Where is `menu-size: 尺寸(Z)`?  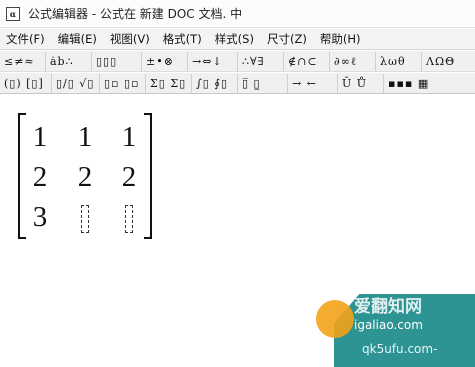 menu-size: 尺寸(Z) is located at coordinates (287, 39).